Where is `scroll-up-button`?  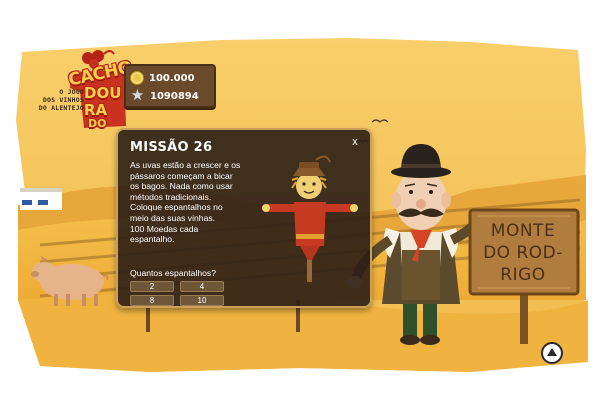
scroll-up-button is located at coordinates (552, 353).